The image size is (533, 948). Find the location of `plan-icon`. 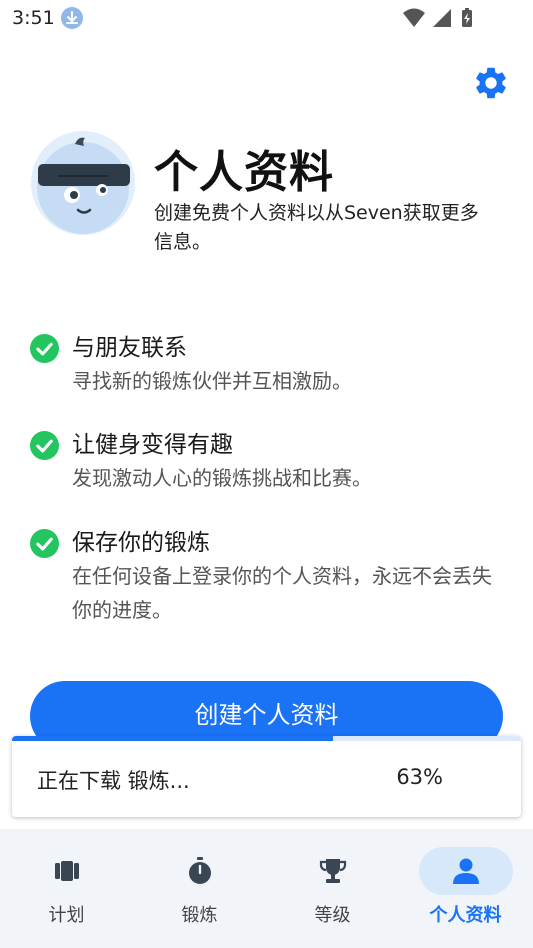

plan-icon is located at coordinates (66, 871).